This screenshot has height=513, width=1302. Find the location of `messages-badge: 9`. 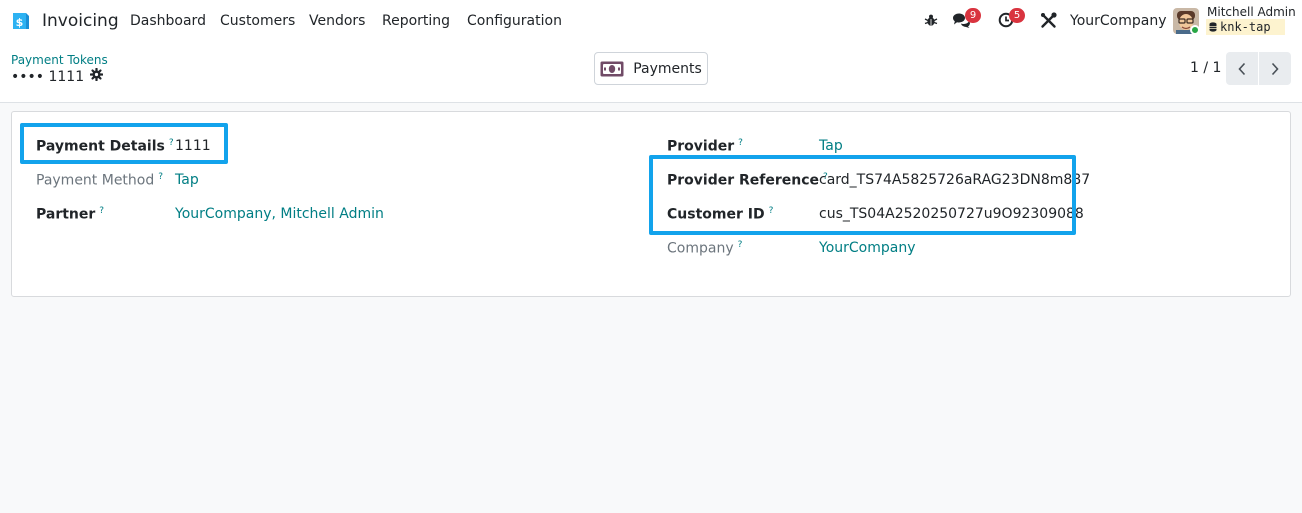

messages-badge: 9 is located at coordinates (973, 15).